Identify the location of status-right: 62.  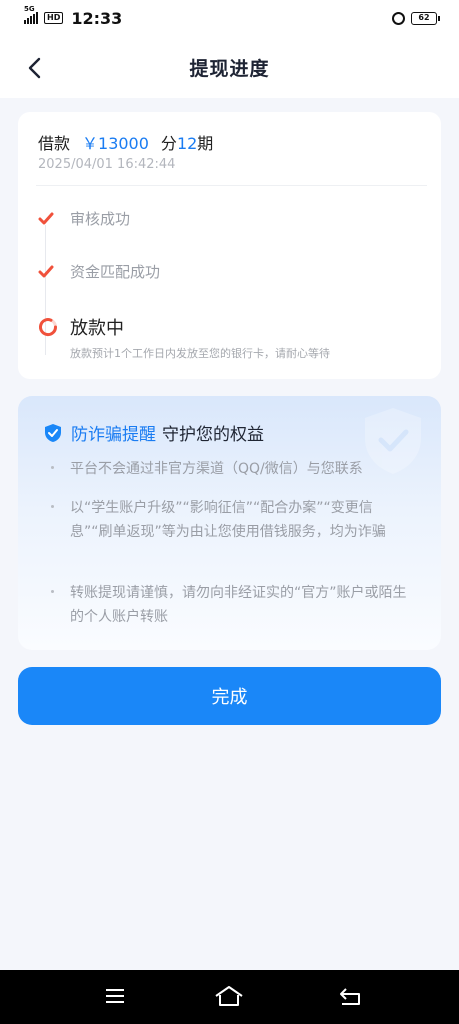
(416, 18).